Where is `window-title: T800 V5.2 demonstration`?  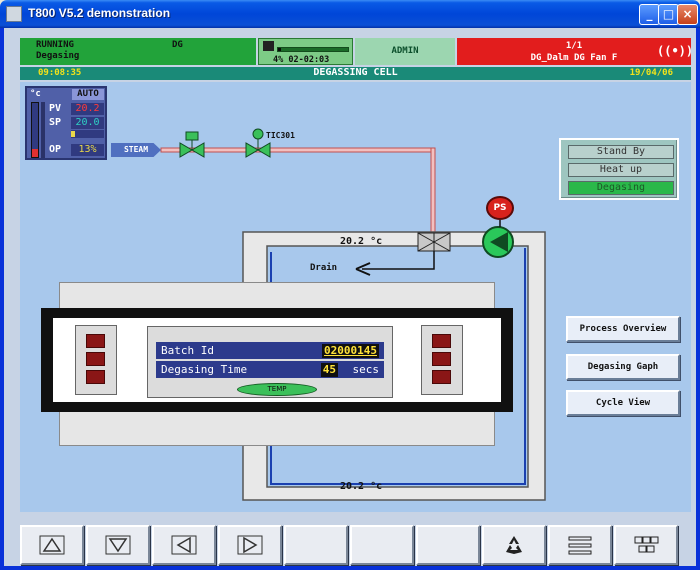
window-title: T800 V5.2 demonstration is located at coordinates (99, 13).